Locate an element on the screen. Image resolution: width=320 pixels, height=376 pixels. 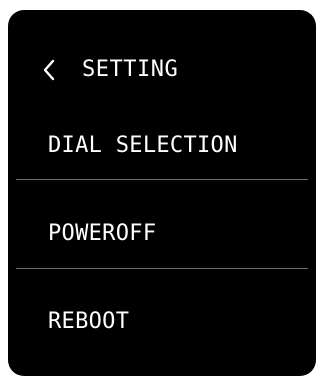
menu-item-label: REBOOT is located at coordinates (89, 321).